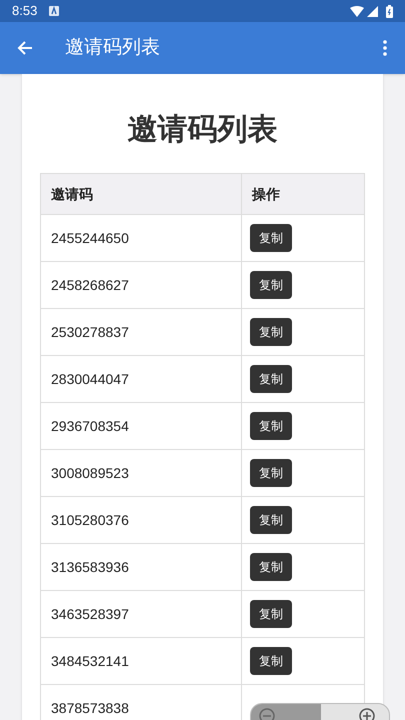  What do you see at coordinates (141, 194) in the screenshot?
I see `column-header: 邀请码` at bounding box center [141, 194].